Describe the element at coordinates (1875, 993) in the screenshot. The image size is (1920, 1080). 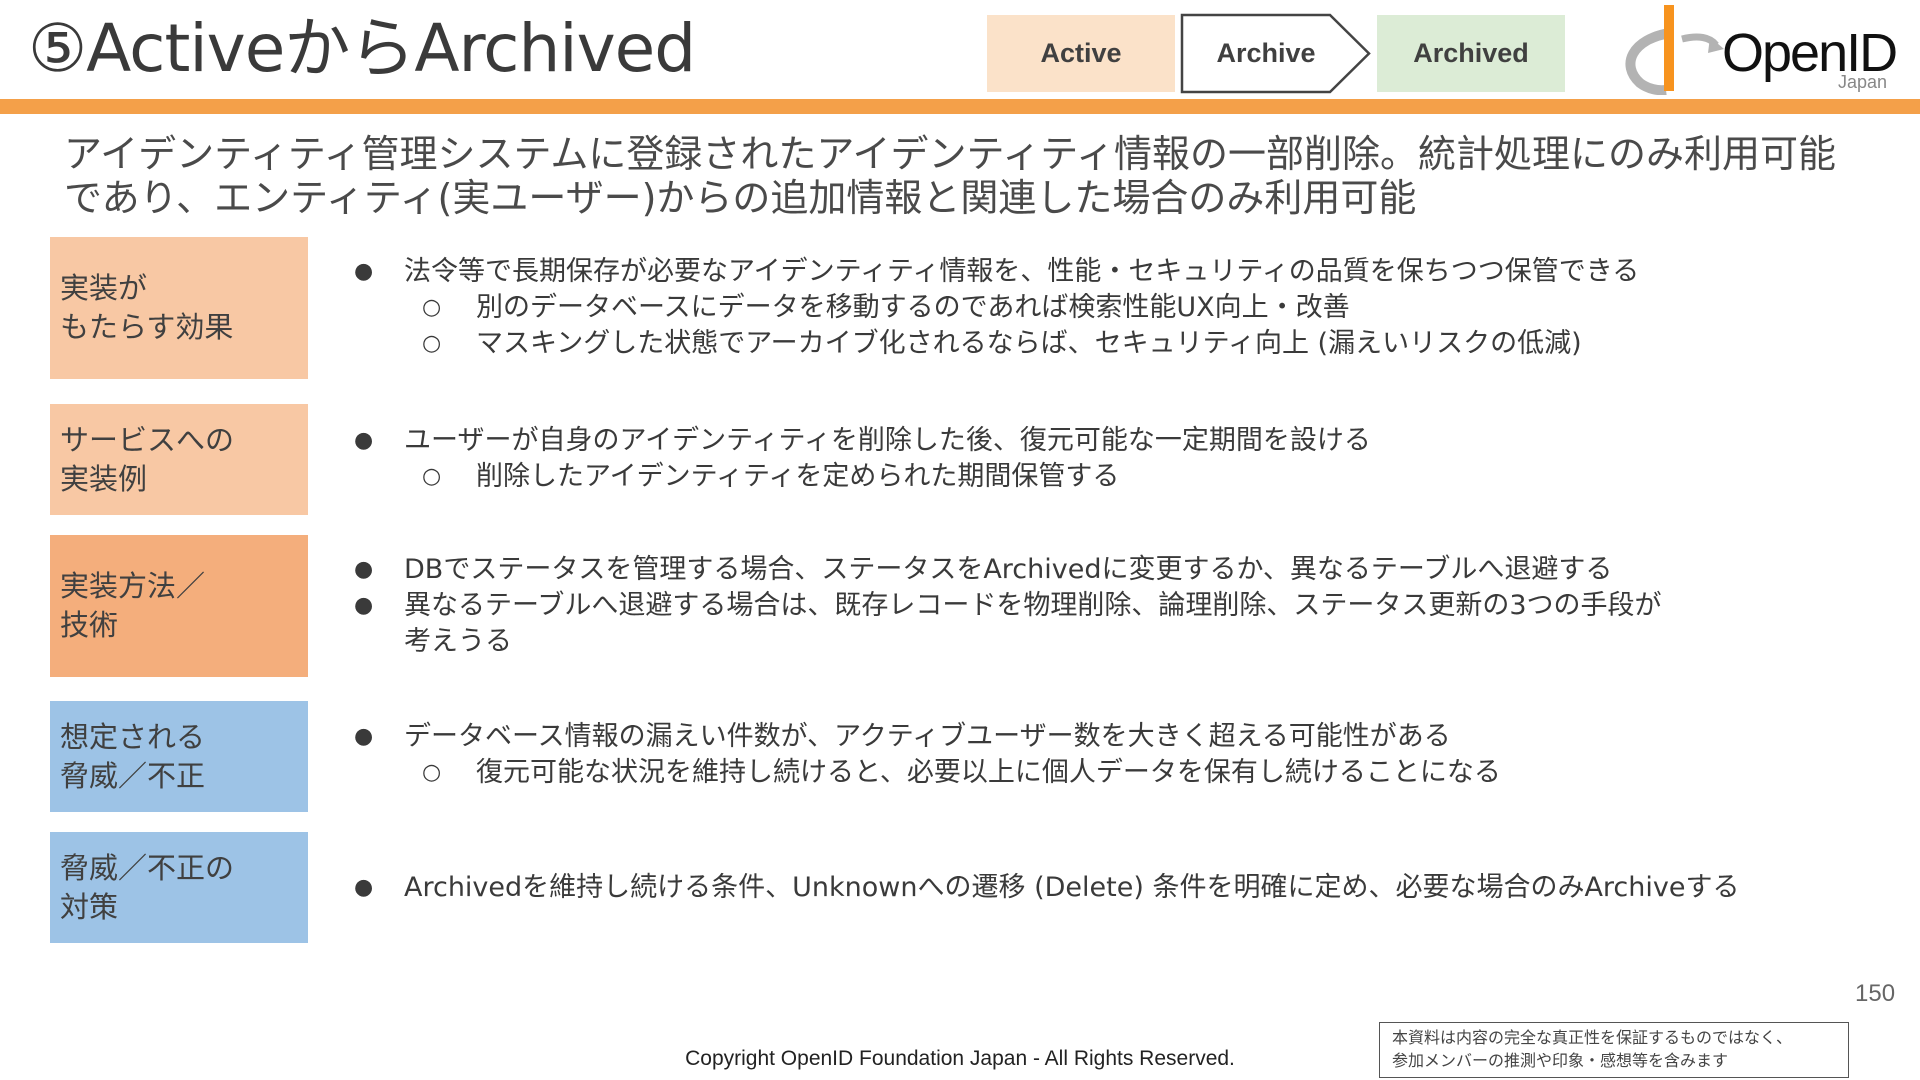
I see `page-number: 150` at that location.